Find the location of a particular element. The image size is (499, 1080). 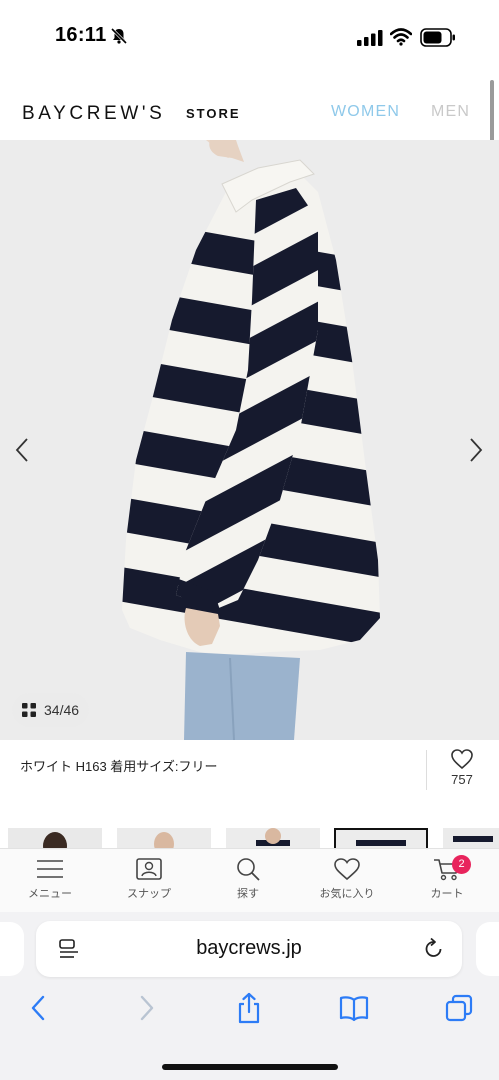

nav-menu-label: メニュー is located at coordinates (50, 894).